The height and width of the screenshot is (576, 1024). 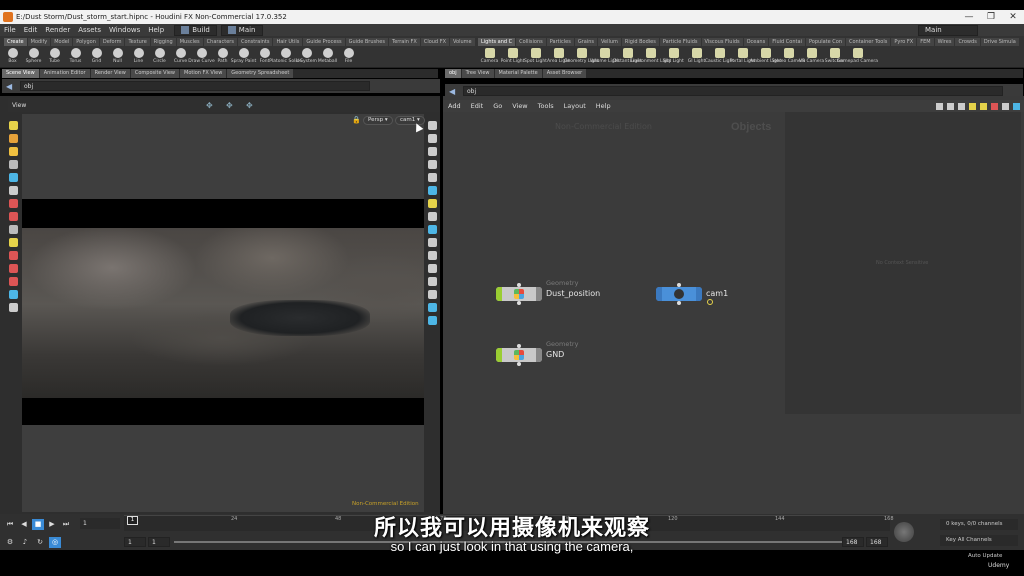 I want to click on shelf-tool-button: Grid, so click(x=96, y=58).